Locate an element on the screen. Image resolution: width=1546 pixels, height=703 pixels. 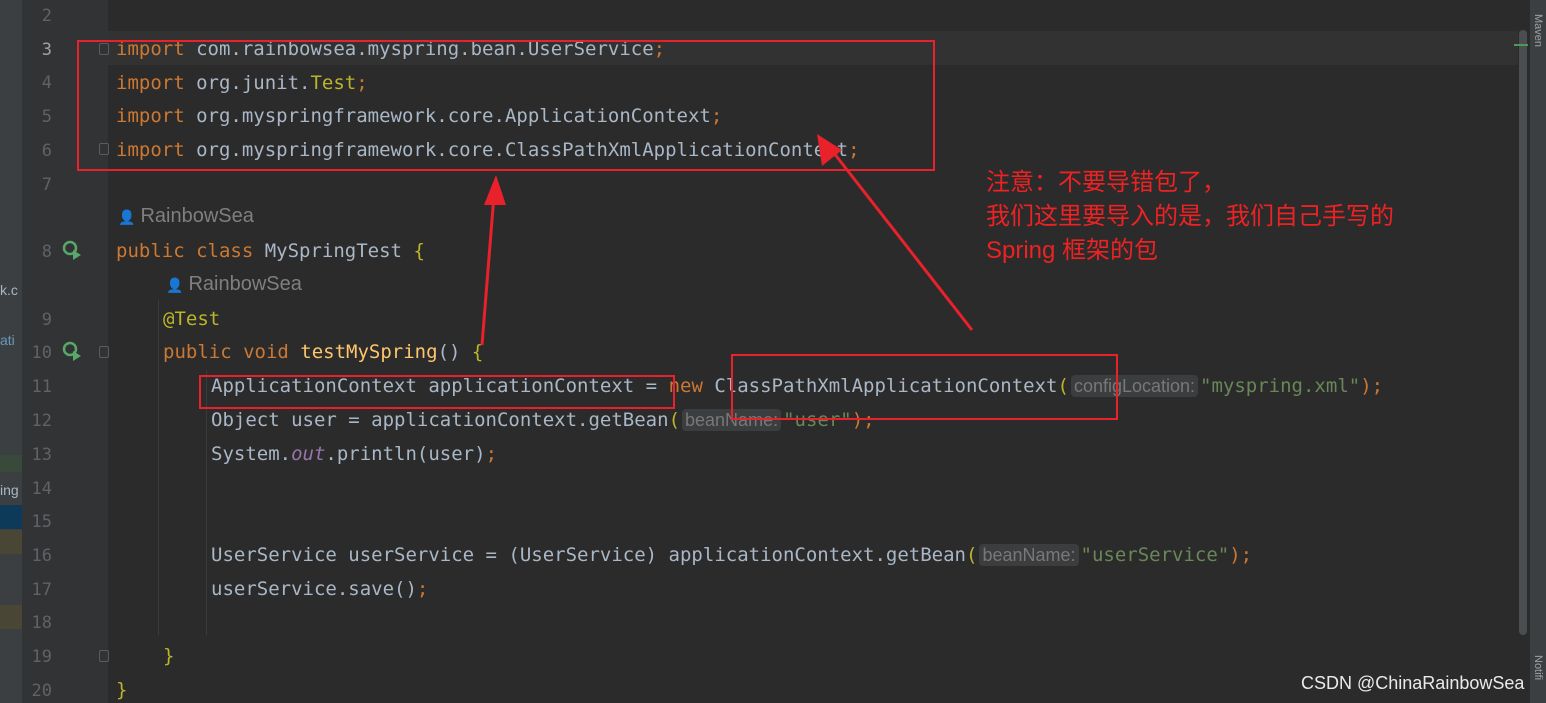
watermark: CSDN @ChinaRainbowSea is located at coordinates (1413, 683).